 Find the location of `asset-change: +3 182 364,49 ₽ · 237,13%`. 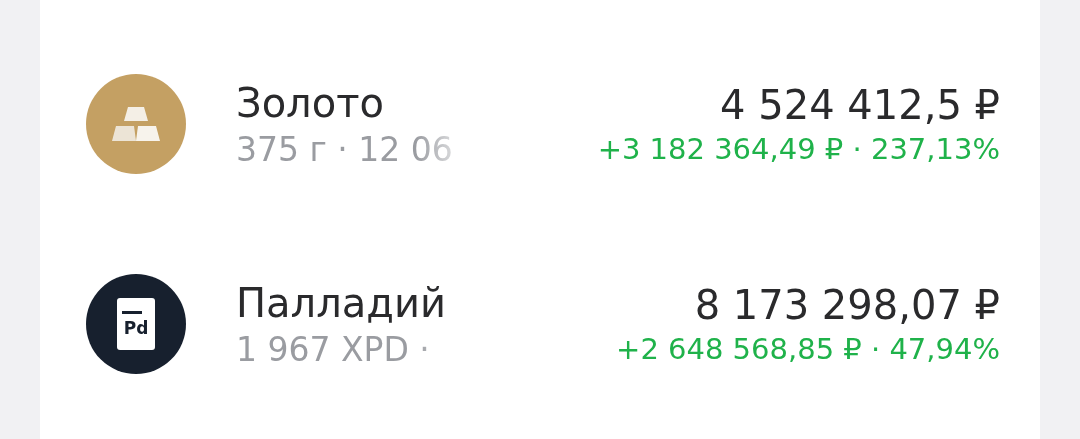

asset-change: +3 182 364,49 ₽ · 237,13% is located at coordinates (798, 149).